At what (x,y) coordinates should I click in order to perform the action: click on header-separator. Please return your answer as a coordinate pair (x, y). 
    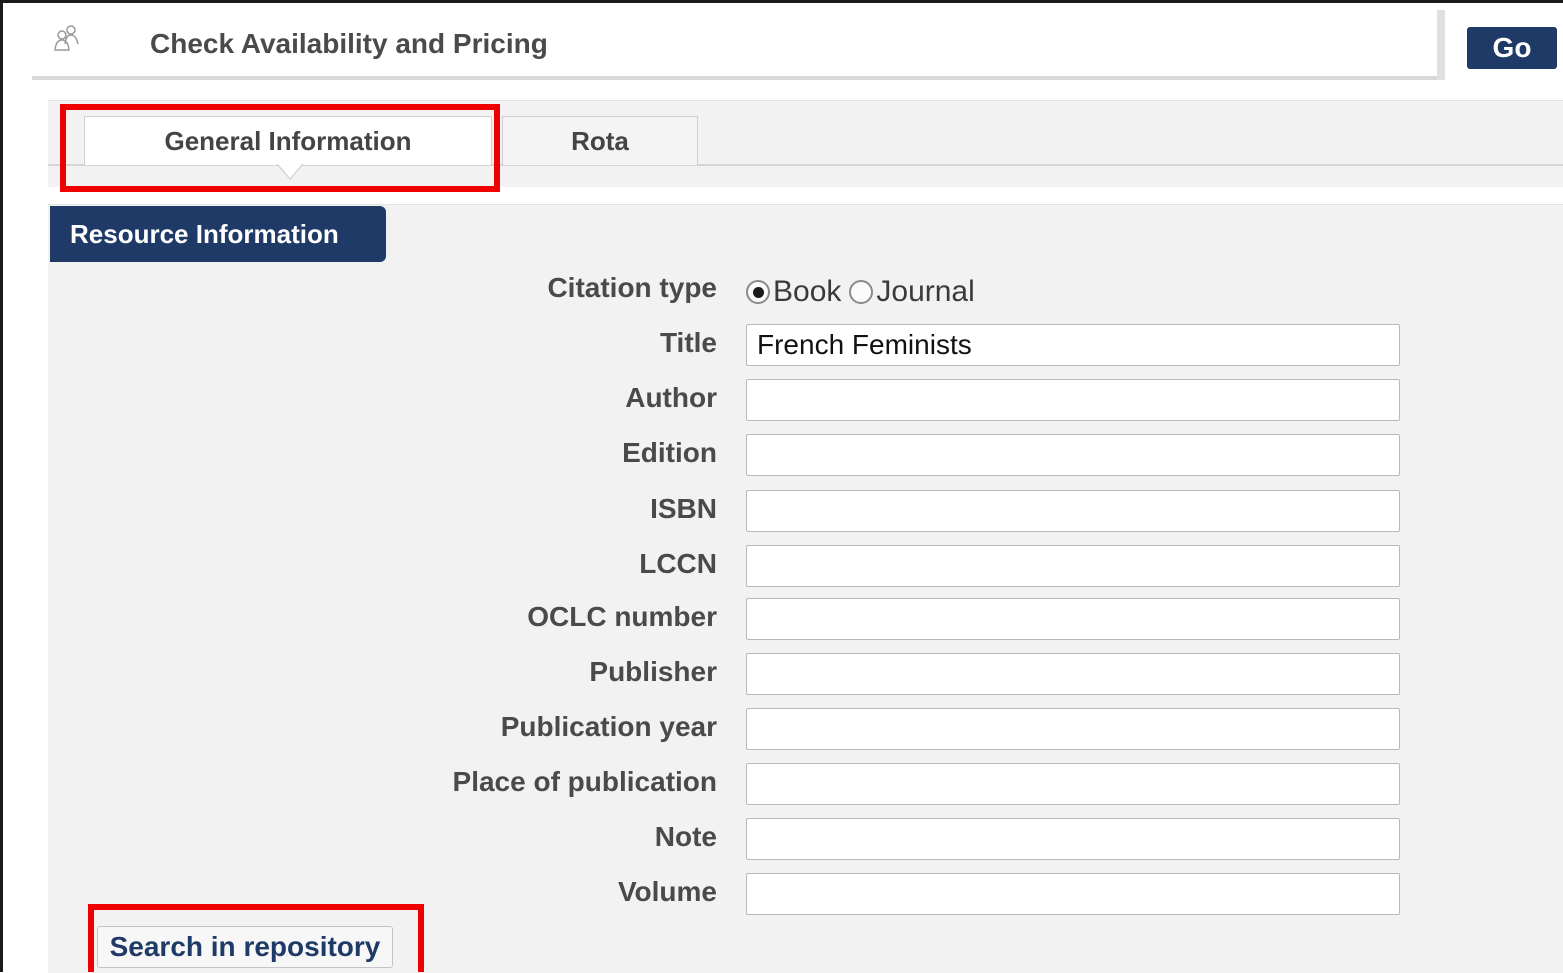
    Looking at the image, I should click on (1441, 45).